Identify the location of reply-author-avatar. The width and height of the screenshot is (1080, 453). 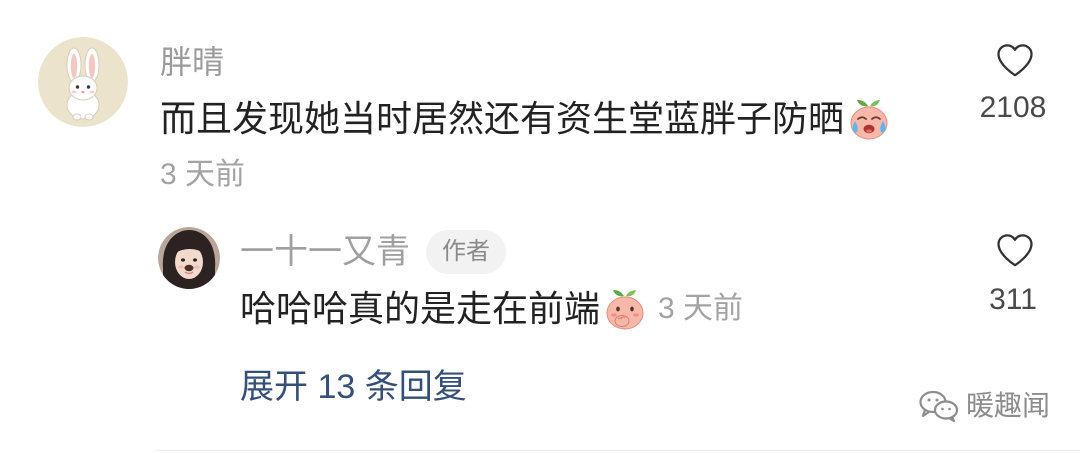
(189, 258).